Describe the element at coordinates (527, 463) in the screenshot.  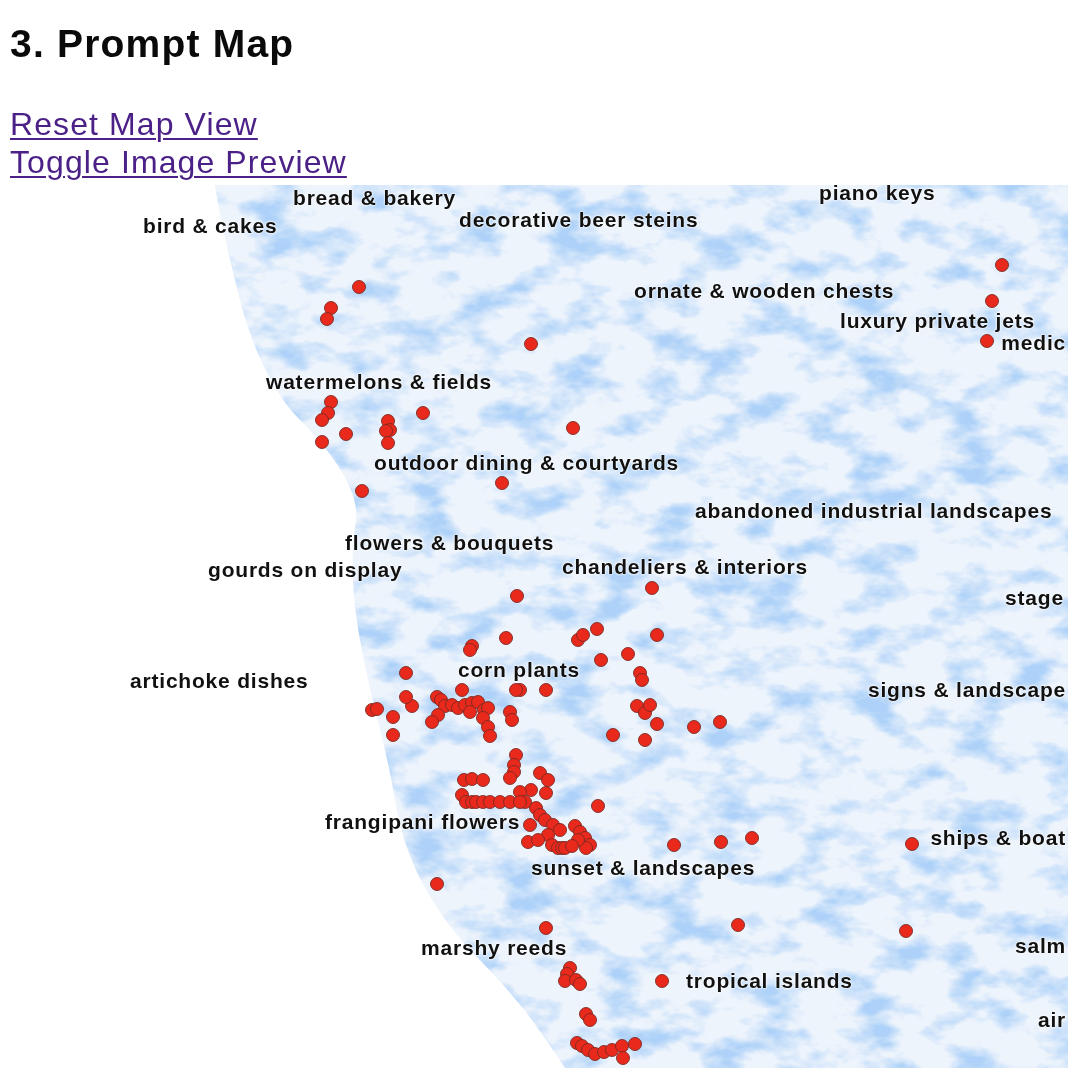
I see `cluster-label: outdoor dining & courtyards` at that location.